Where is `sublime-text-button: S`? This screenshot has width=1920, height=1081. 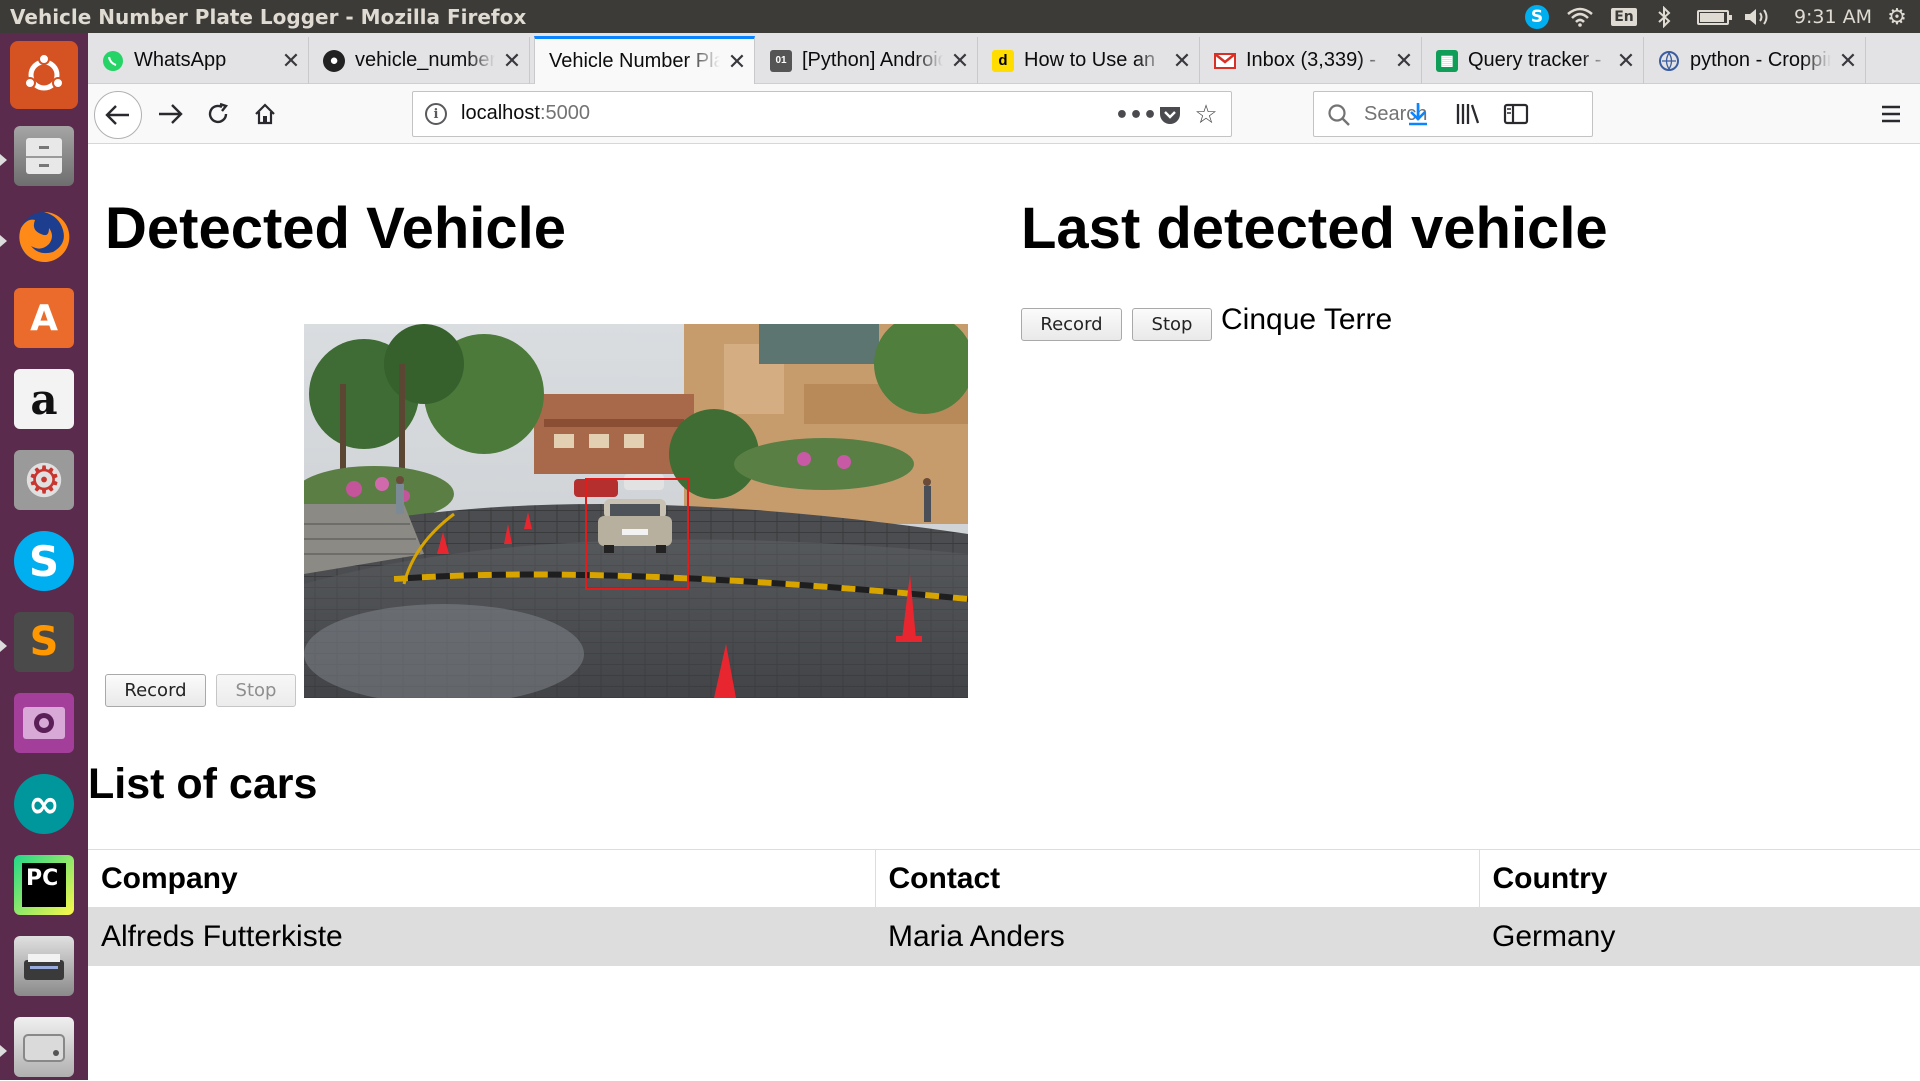
sublime-text-button: S is located at coordinates (44, 642).